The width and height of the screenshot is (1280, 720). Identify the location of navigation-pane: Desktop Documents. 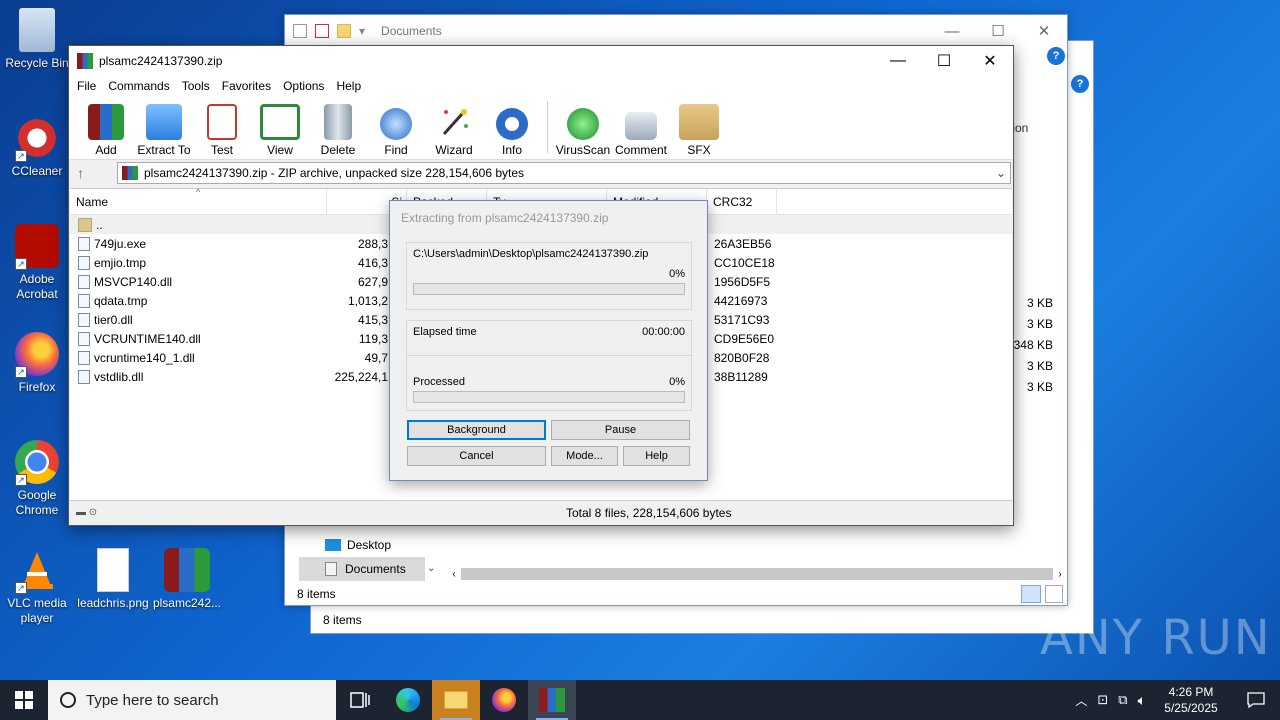
(362, 557).